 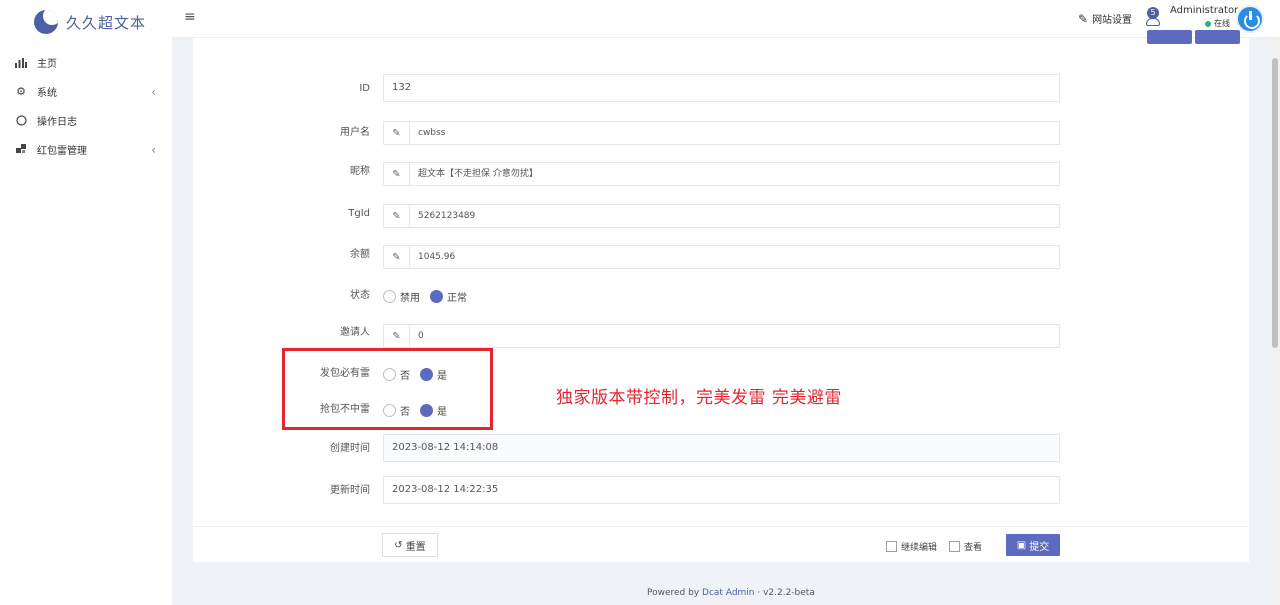 What do you see at coordinates (1208, 23) in the screenshot?
I see `online-dot-icon` at bounding box center [1208, 23].